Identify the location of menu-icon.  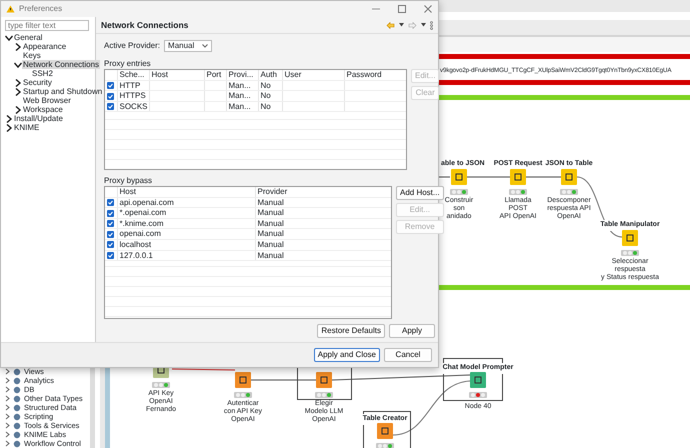
(431, 25).